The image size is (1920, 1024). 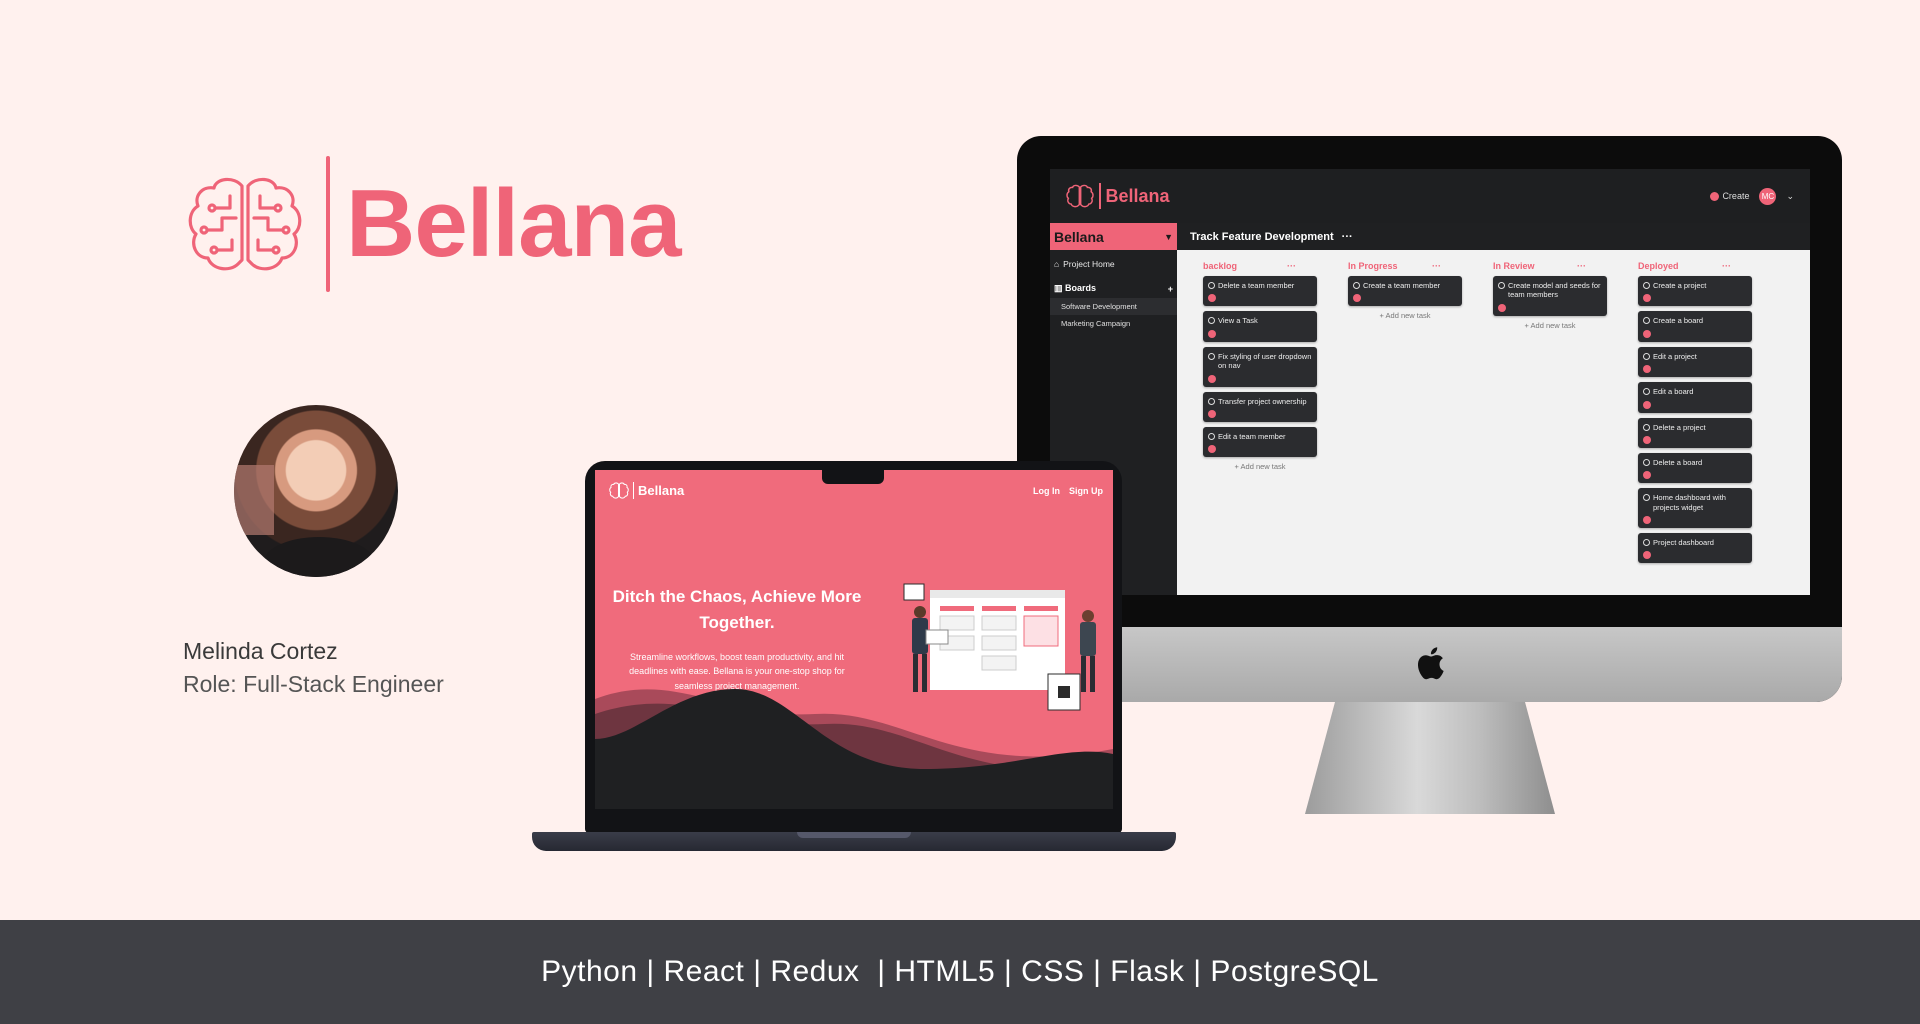 I want to click on boards-heading-label: Boards, so click(x=1081, y=288).